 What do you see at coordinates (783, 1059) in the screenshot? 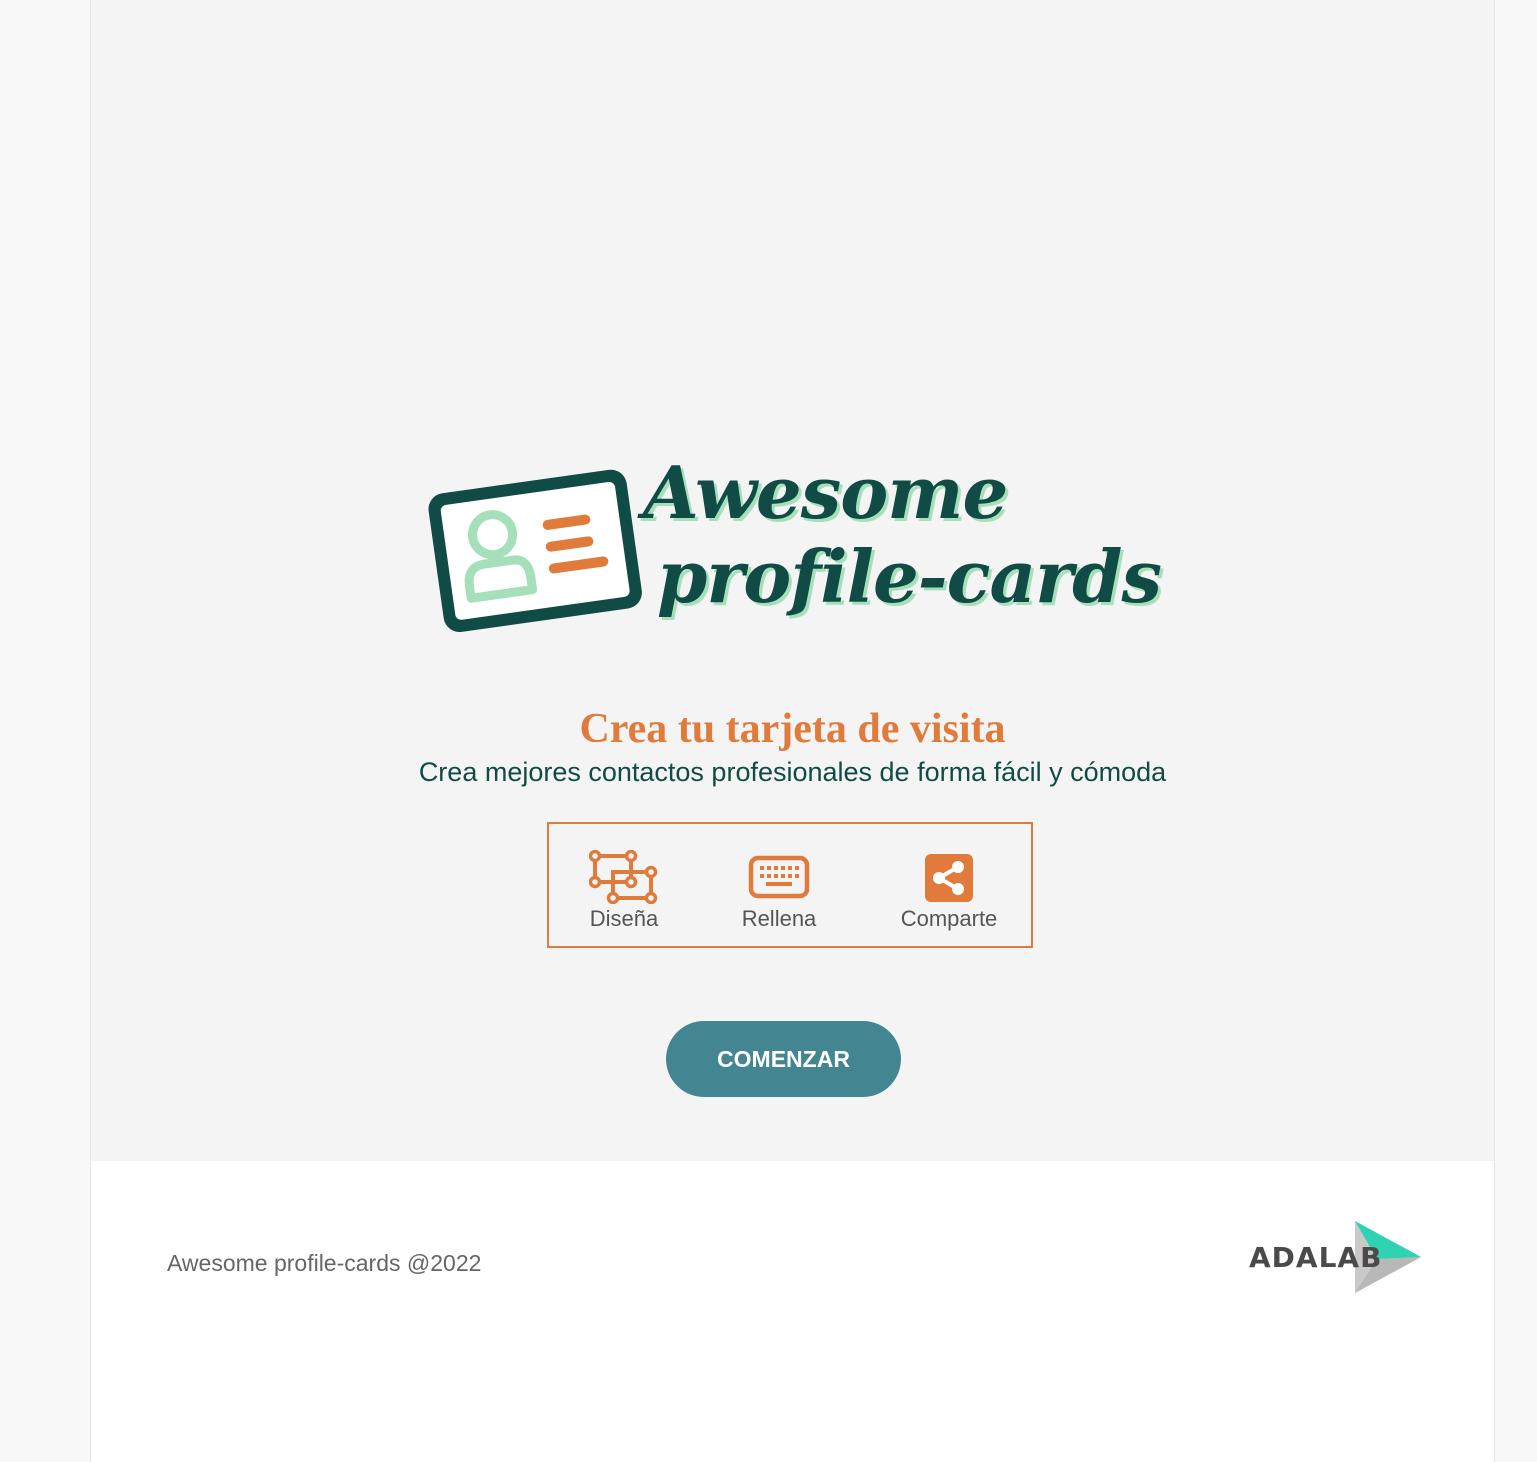
I see `start-button: COMENZAR` at bounding box center [783, 1059].